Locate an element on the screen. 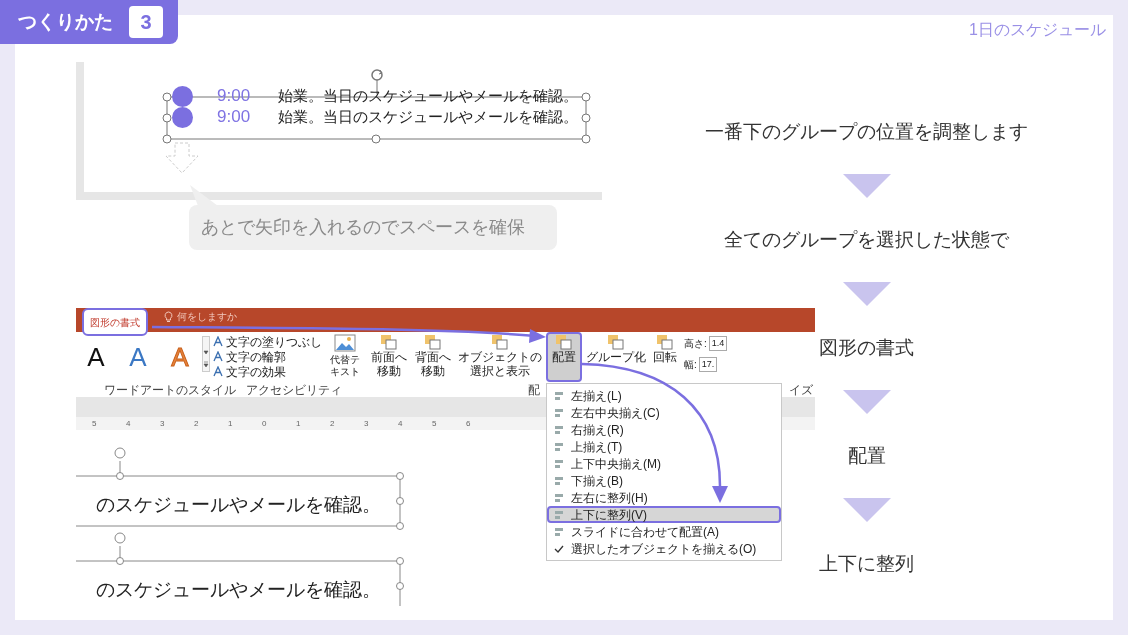 The width and height of the screenshot is (1128, 635). size-field: 17. is located at coordinates (707, 364).